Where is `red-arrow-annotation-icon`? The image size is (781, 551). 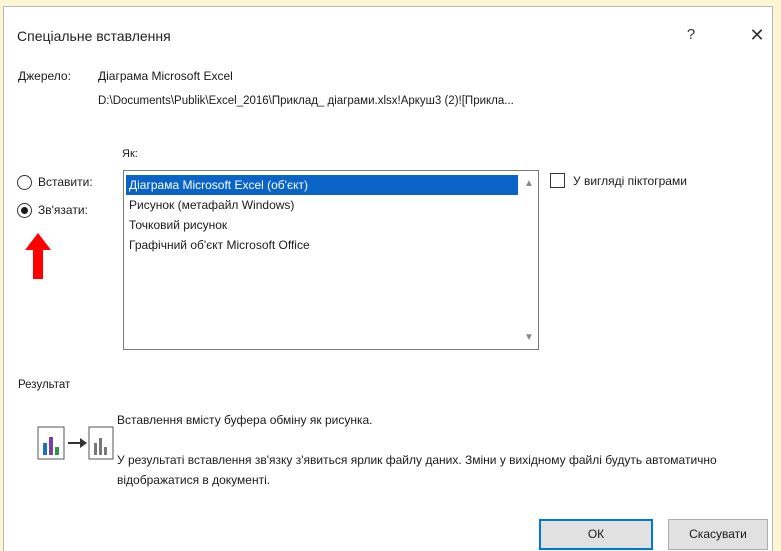
red-arrow-annotation-icon is located at coordinates (38, 256).